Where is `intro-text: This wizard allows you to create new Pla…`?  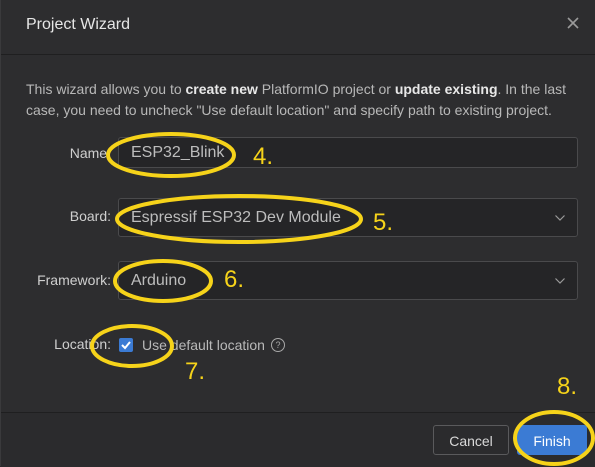 intro-text: This wizard allows you to create new Pla… is located at coordinates (300, 100).